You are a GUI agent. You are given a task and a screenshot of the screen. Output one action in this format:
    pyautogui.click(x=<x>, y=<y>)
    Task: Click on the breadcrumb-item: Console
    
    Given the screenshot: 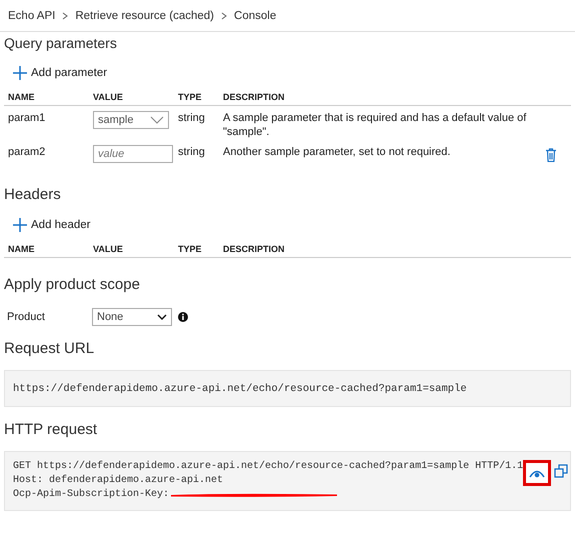 What is the action you would take?
    pyautogui.click(x=255, y=16)
    